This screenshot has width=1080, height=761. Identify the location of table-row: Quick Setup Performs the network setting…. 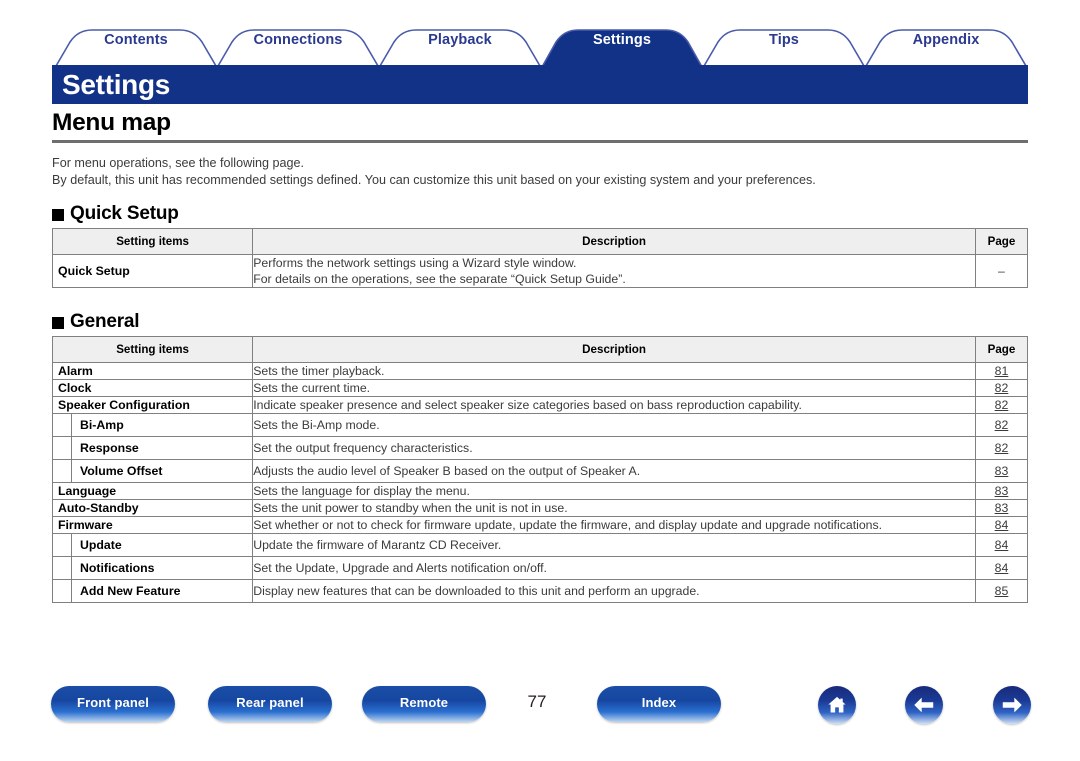
(540, 271).